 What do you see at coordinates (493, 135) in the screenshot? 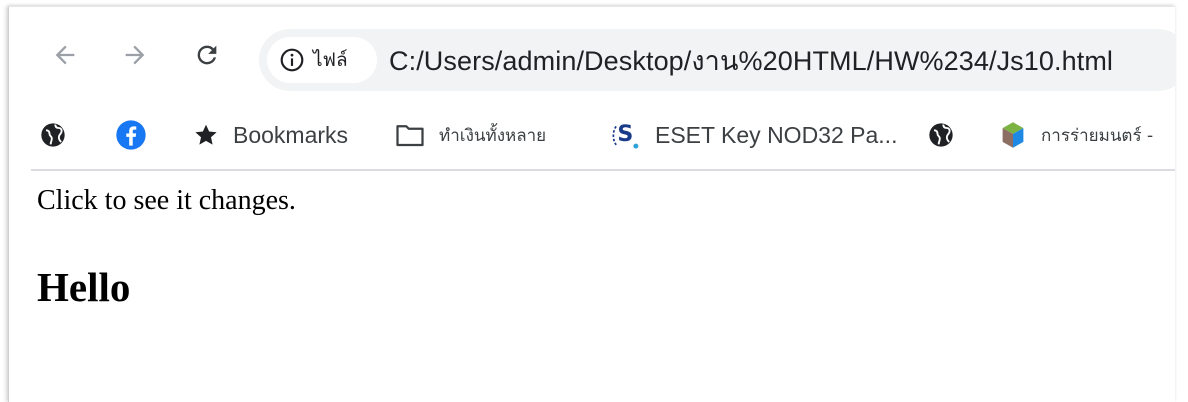
I see `bookmark-label: ทำเงินทั้งหลาย` at bounding box center [493, 135].